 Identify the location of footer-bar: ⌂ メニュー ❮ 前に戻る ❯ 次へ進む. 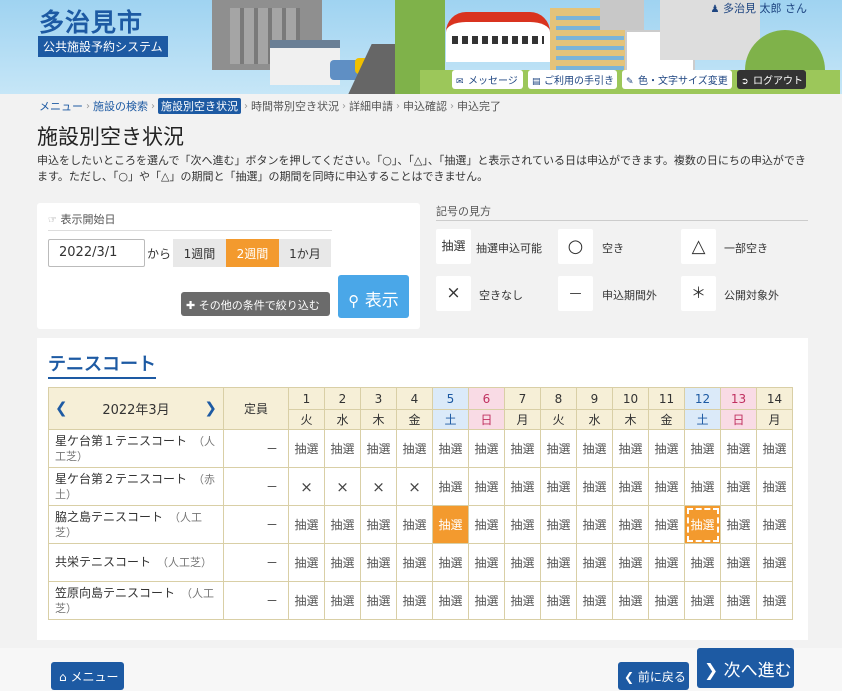
(421, 669).